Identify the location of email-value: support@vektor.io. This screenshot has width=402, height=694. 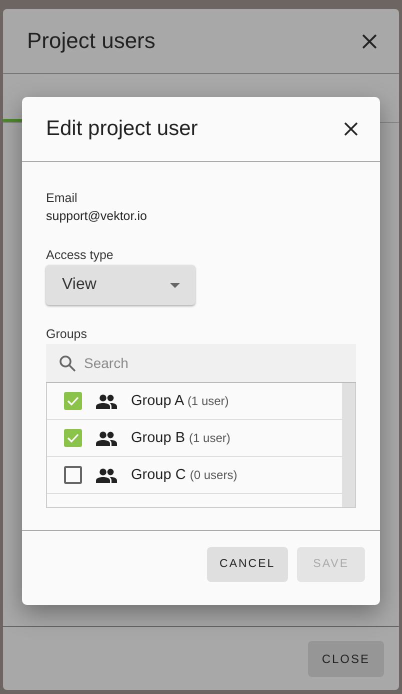
(97, 216).